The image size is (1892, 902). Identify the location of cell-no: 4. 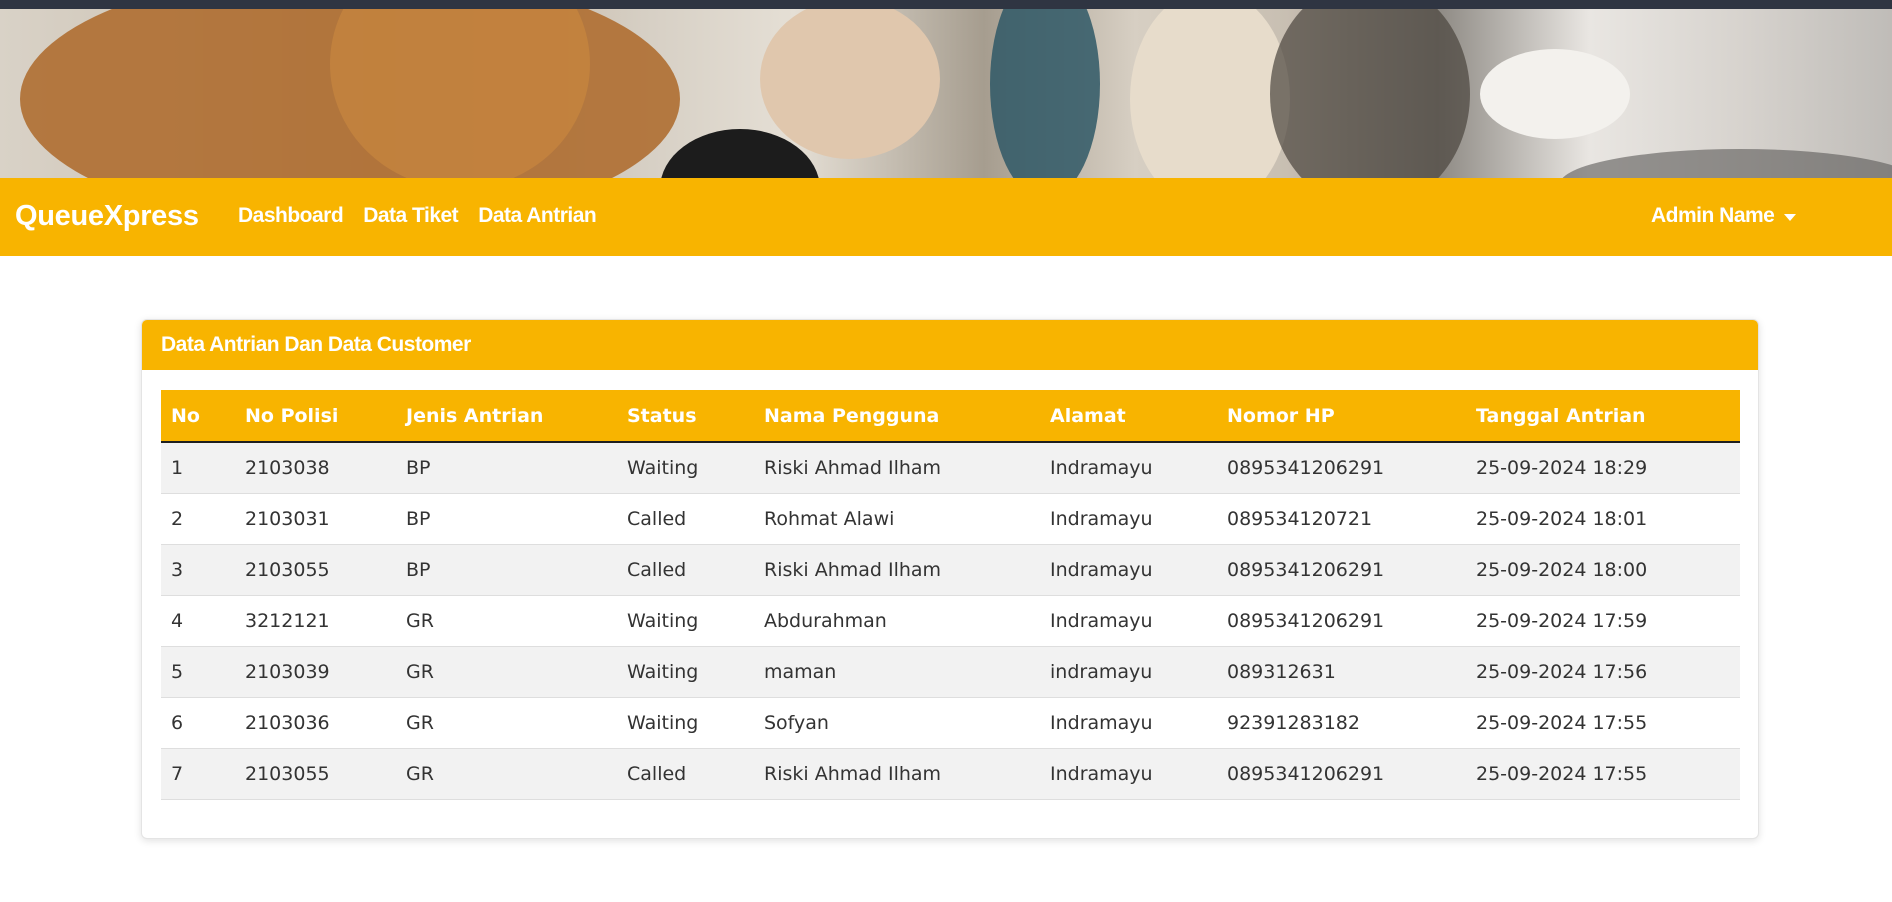
(177, 620).